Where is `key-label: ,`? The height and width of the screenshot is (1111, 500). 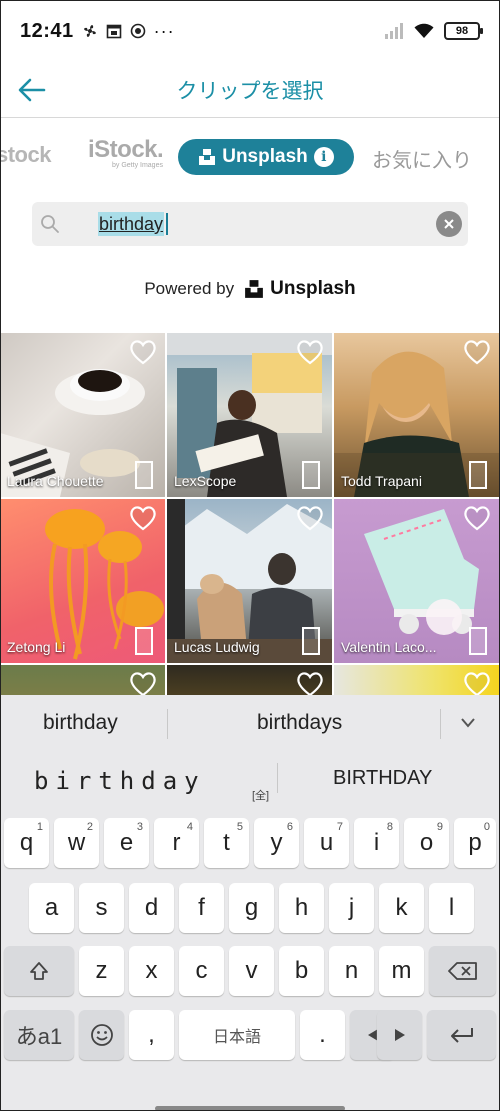
key-label: , is located at coordinates (151, 1034).